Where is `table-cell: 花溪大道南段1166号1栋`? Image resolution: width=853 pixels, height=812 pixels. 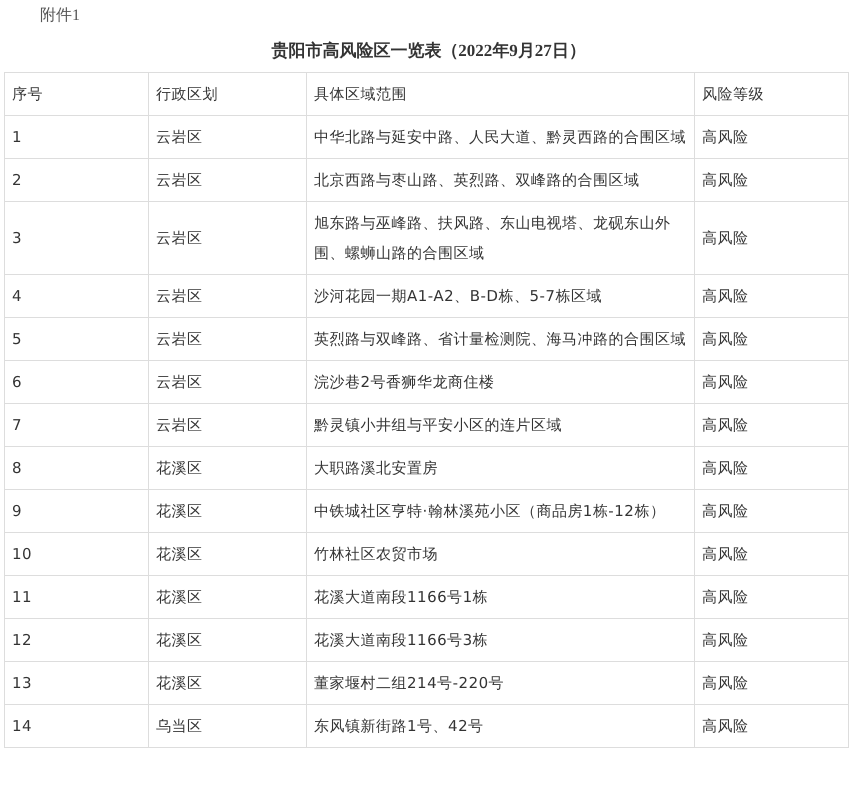 table-cell: 花溪大道南段1166号1栋 is located at coordinates (500, 597).